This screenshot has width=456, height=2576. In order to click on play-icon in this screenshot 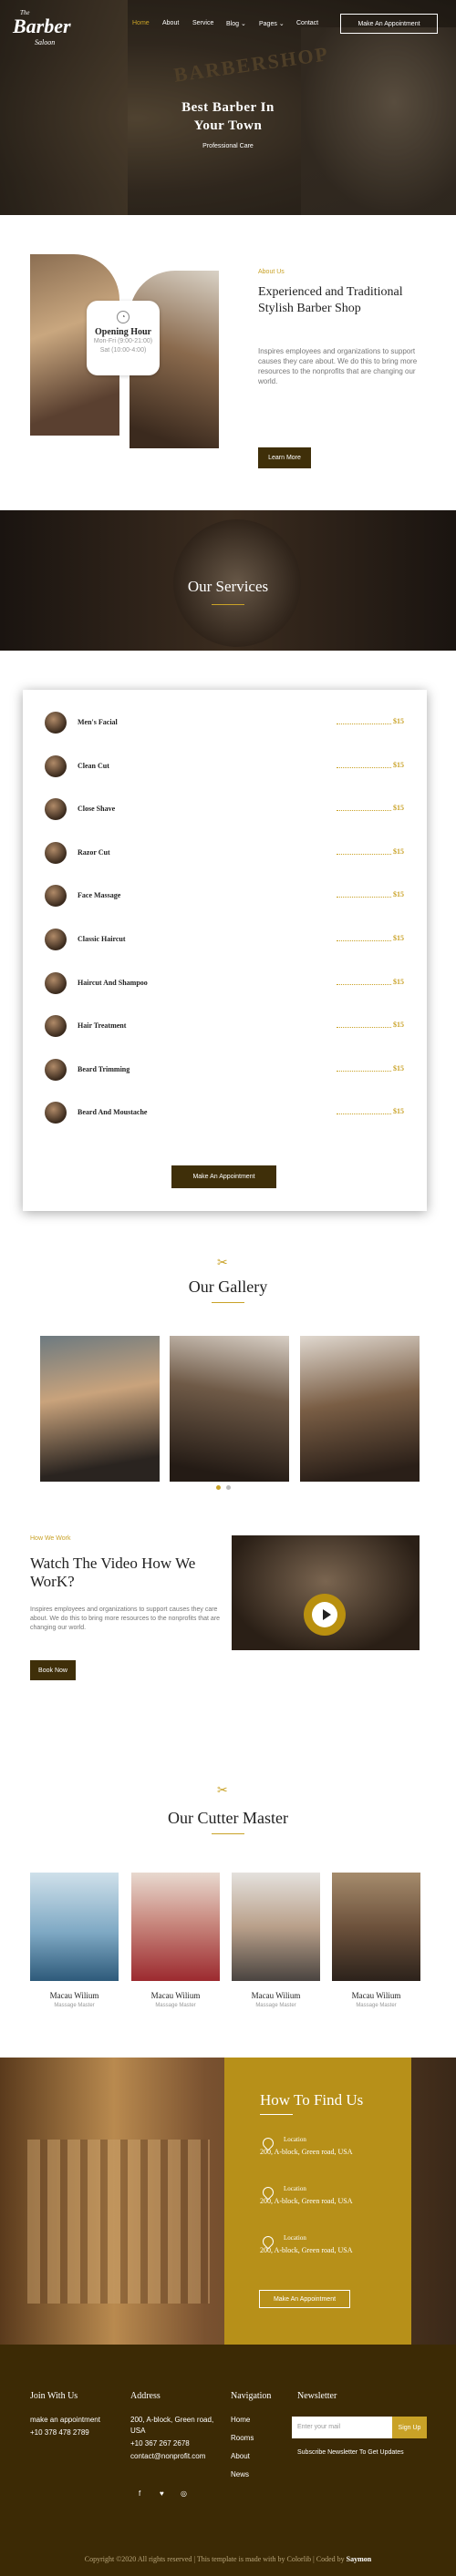, I will do `click(327, 1614)`.